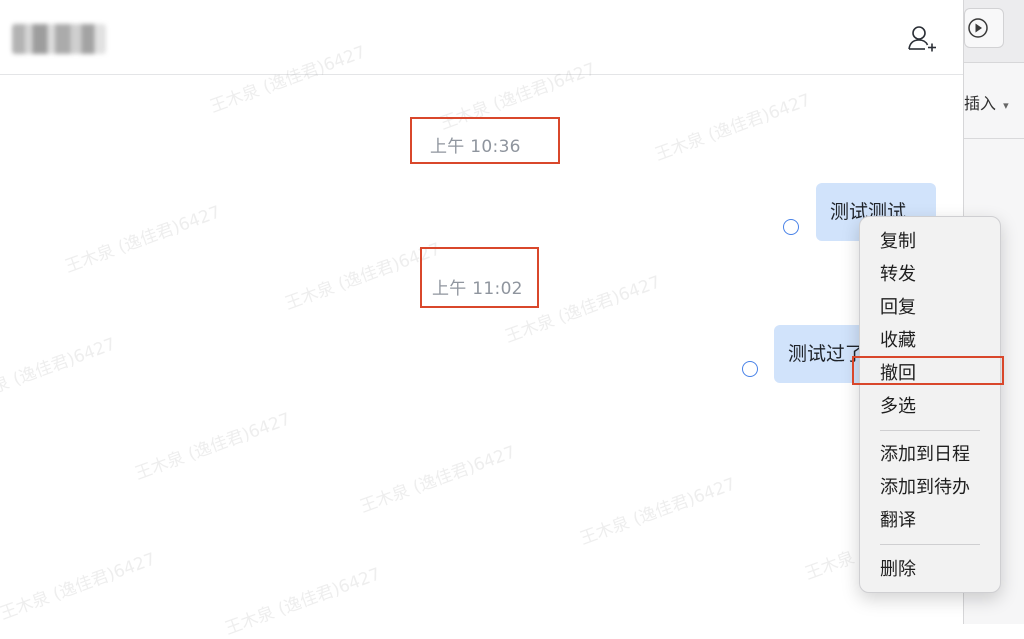 This screenshot has width=1024, height=639. Describe the element at coordinates (898, 407) in the screenshot. I see `menu-item-multiselect: 多选` at that location.